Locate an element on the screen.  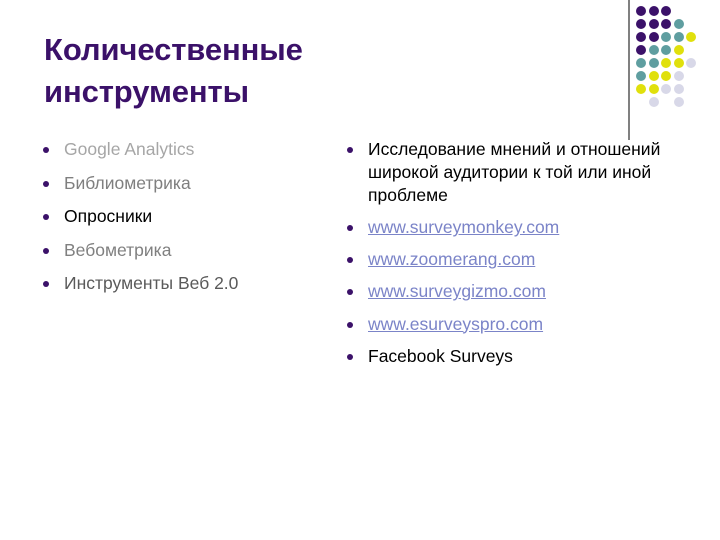
list-item: Google Analytics is located at coordinates (184, 149).